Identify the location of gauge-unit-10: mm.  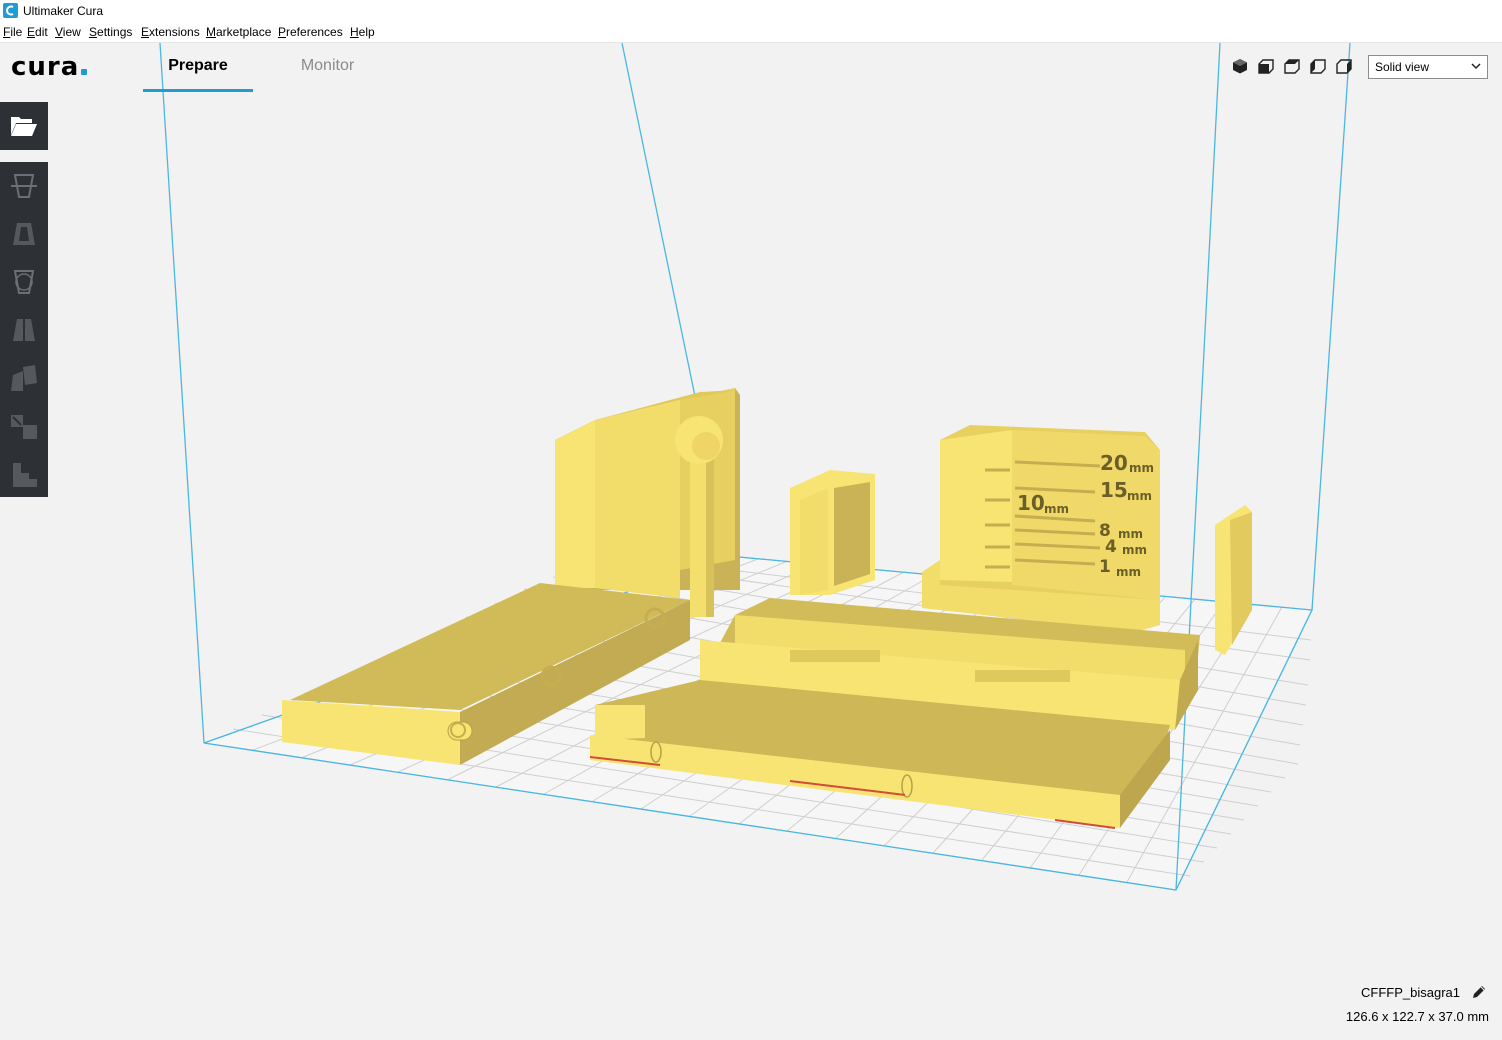
(1056, 509).